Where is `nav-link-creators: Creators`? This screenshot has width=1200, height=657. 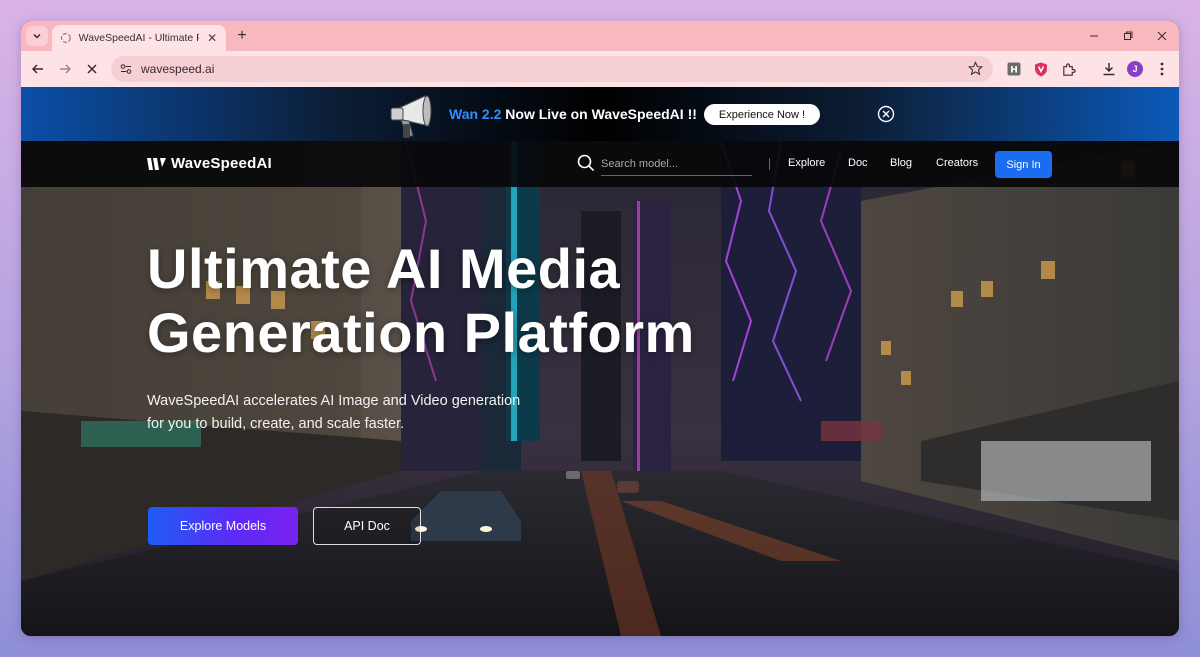 nav-link-creators: Creators is located at coordinates (957, 163).